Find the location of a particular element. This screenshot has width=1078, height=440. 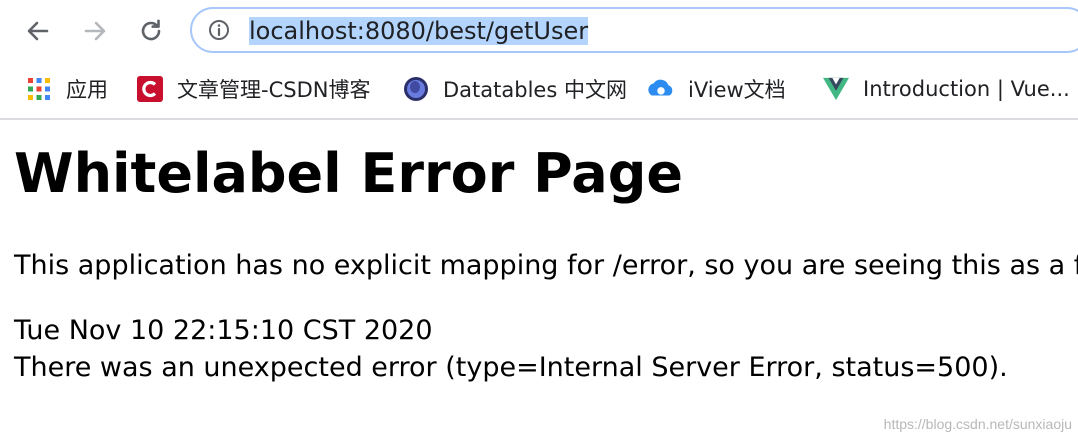

reload-button is located at coordinates (151, 31).